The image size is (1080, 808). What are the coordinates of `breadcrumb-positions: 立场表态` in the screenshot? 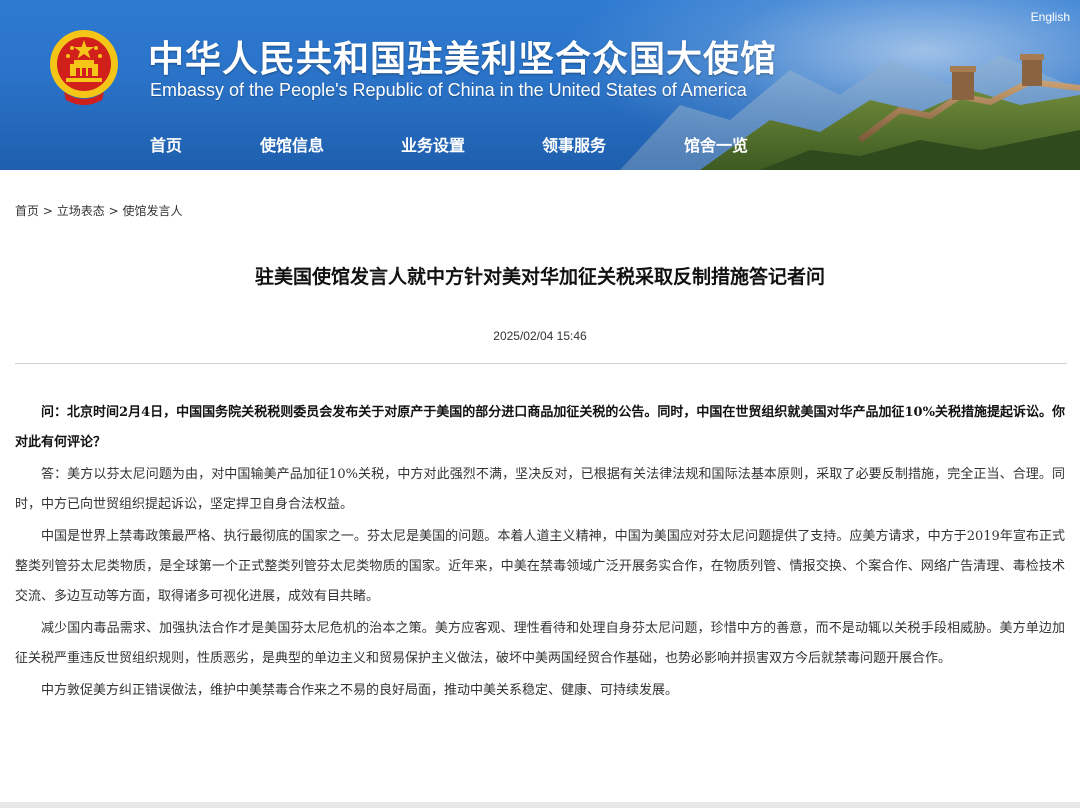 It's located at (81, 211).